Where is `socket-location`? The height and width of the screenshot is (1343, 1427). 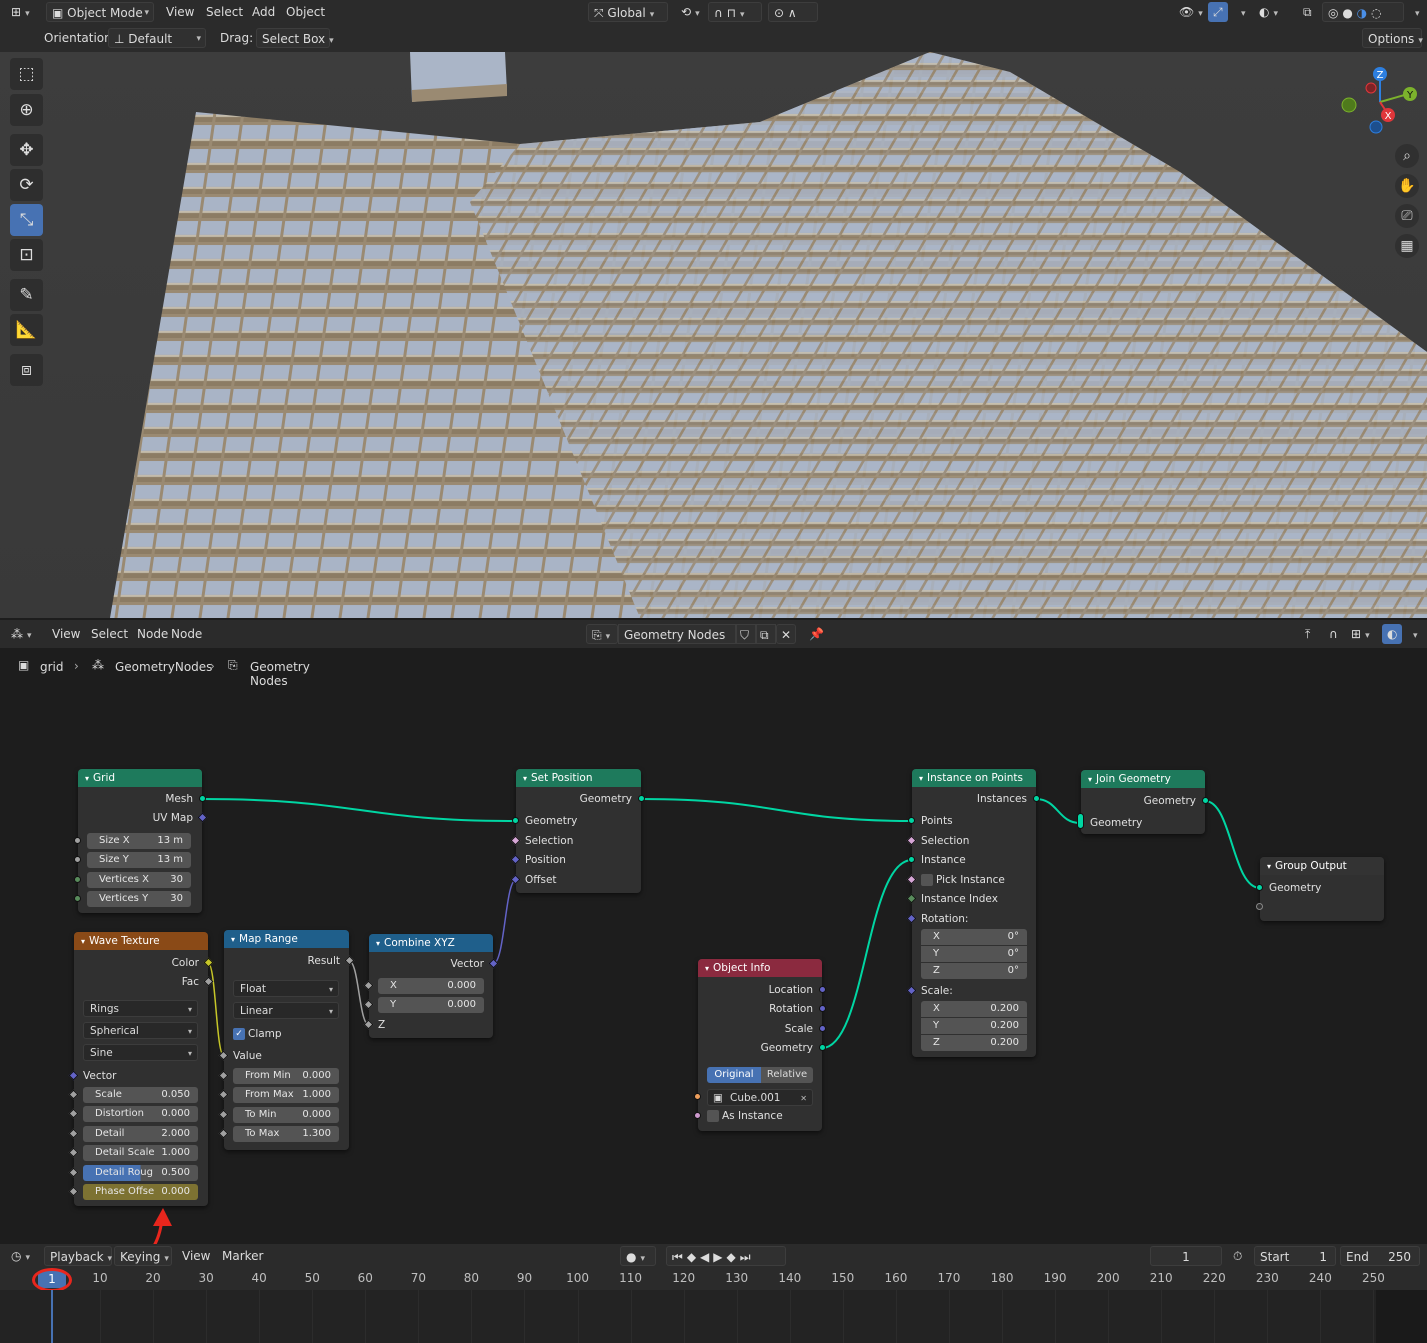
socket-location is located at coordinates (822, 989).